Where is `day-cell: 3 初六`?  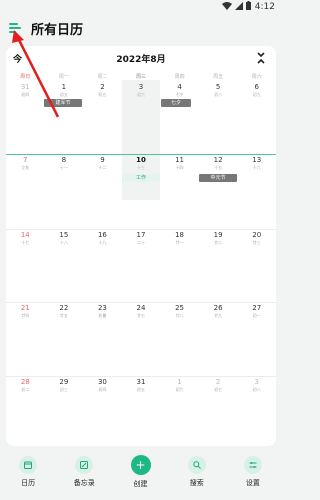
day-cell: 3 初六 is located at coordinates (141, 93).